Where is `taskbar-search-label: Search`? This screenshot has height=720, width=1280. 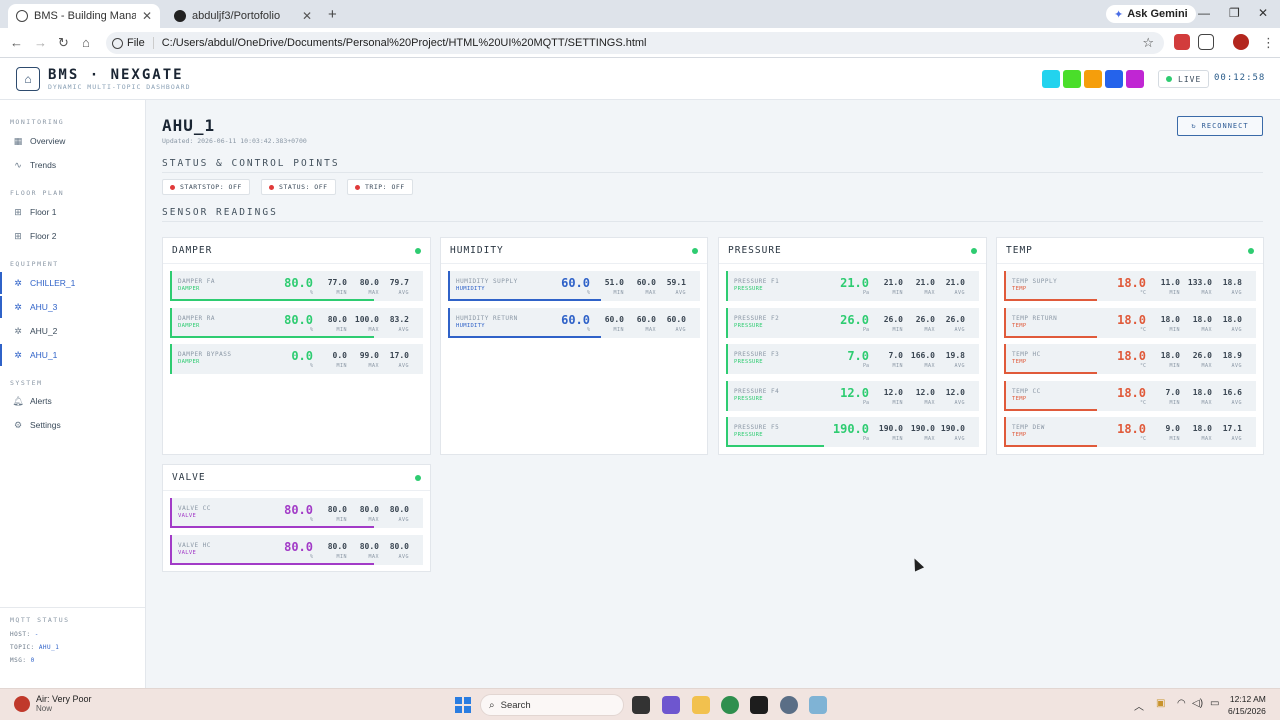
taskbar-search-label: Search is located at coordinates (515, 705).